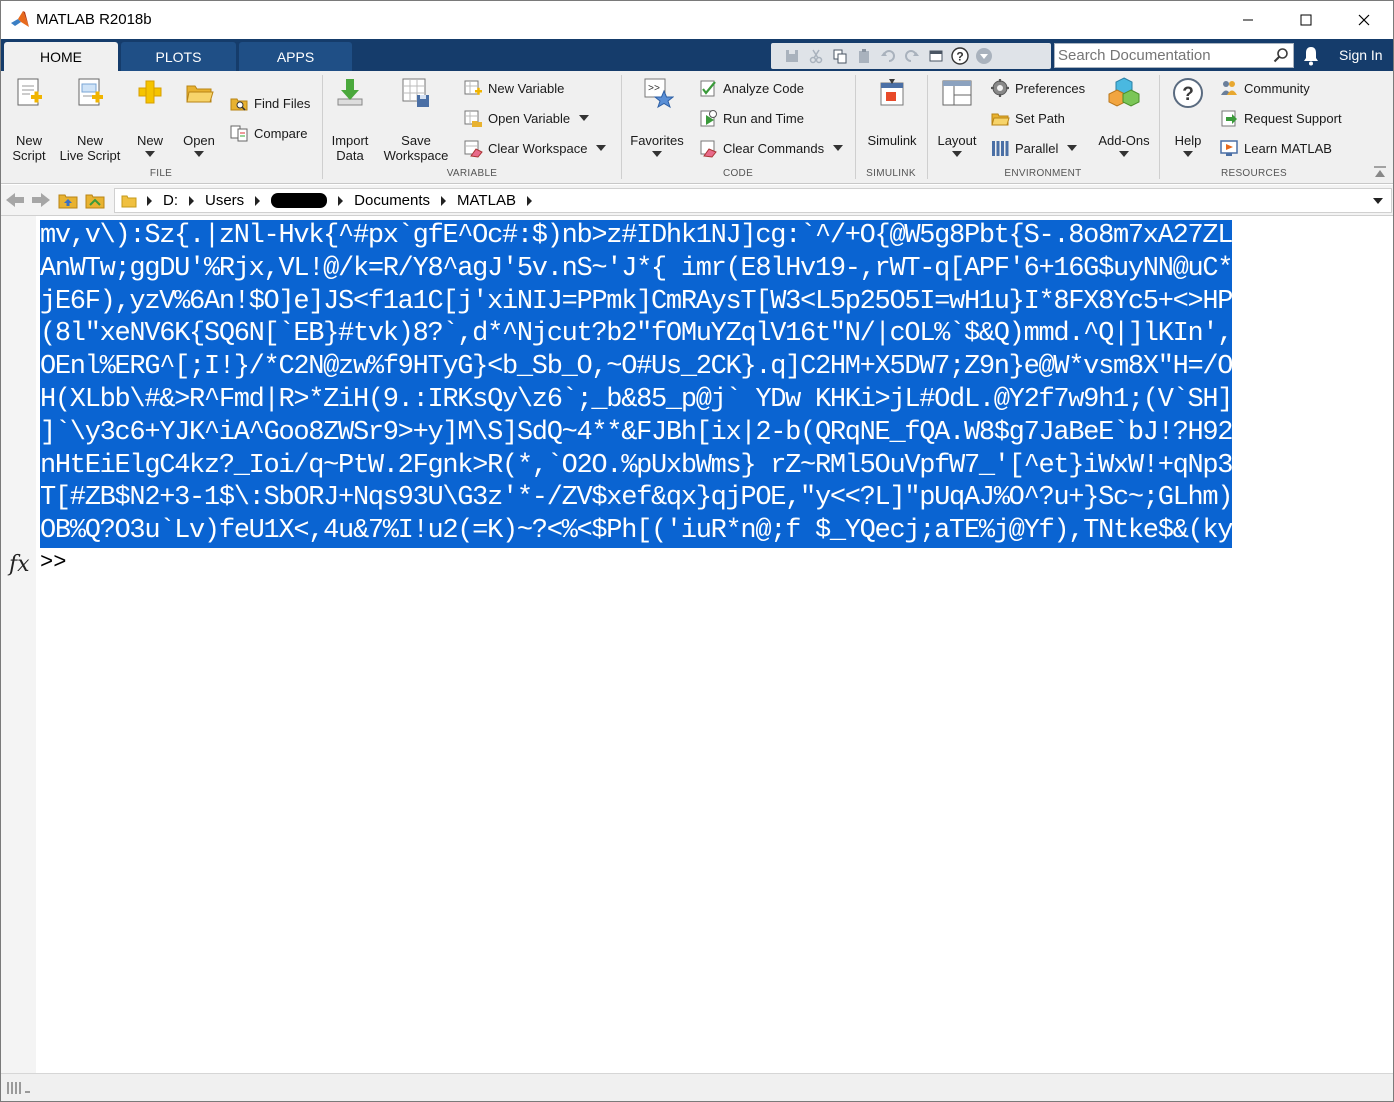 The height and width of the screenshot is (1102, 1394). What do you see at coordinates (472, 173) in the screenshot?
I see `group-label-variable: VARIABLE` at bounding box center [472, 173].